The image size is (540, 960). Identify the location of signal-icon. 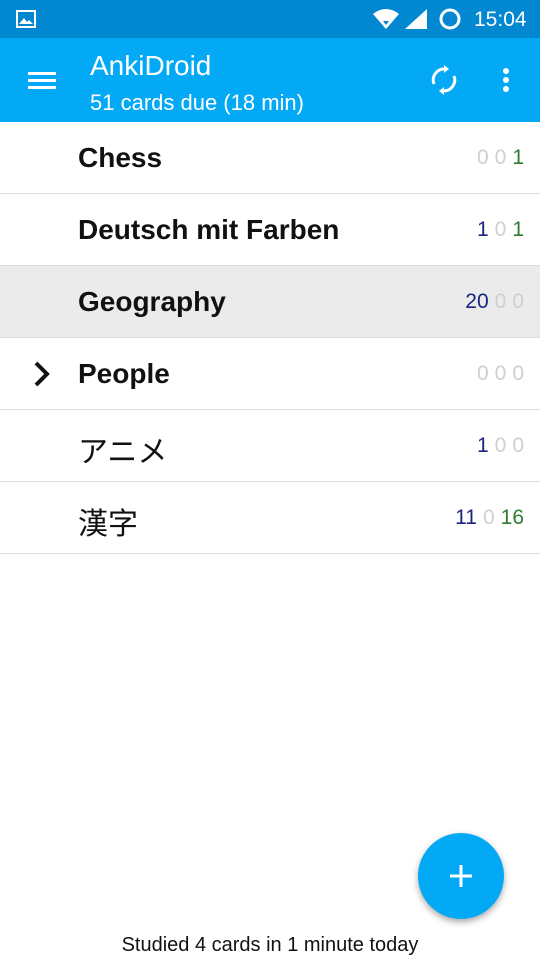
(416, 19).